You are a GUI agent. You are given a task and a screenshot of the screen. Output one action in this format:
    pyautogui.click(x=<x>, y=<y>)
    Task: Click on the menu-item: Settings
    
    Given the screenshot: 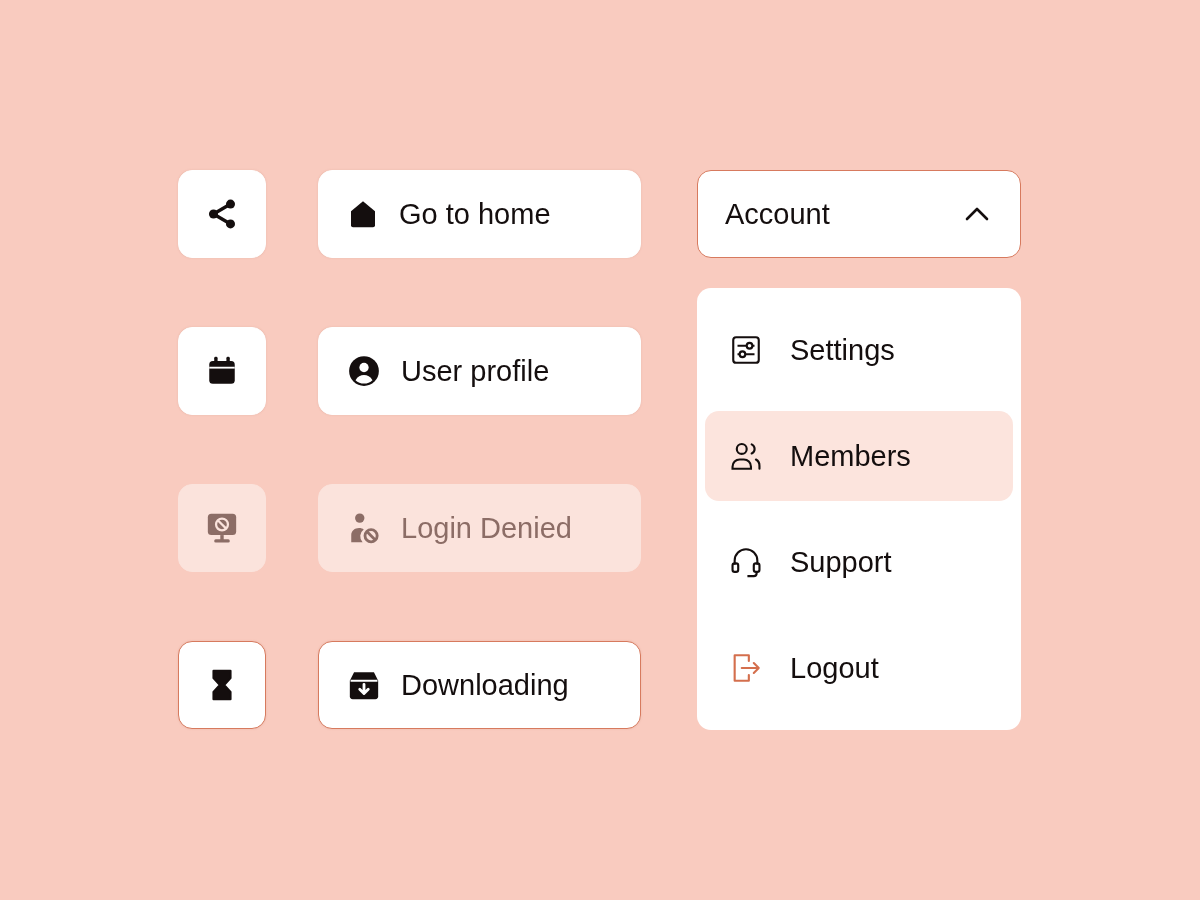 What is the action you would take?
    pyautogui.click(x=859, y=350)
    